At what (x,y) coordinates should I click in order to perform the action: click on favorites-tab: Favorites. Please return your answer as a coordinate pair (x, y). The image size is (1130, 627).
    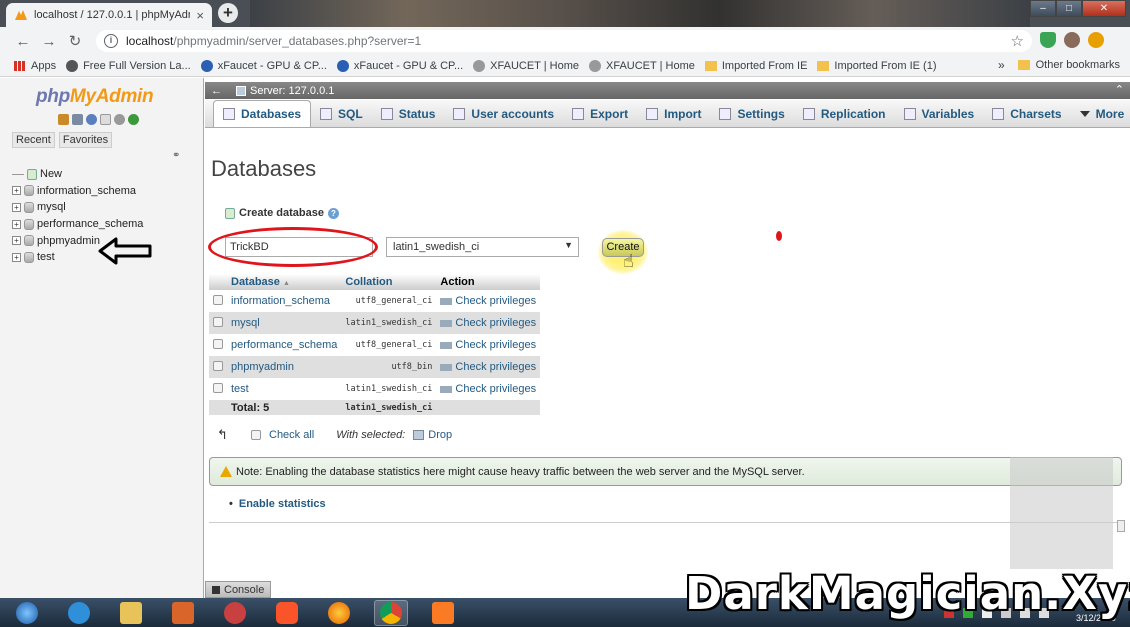
    Looking at the image, I should click on (85, 140).